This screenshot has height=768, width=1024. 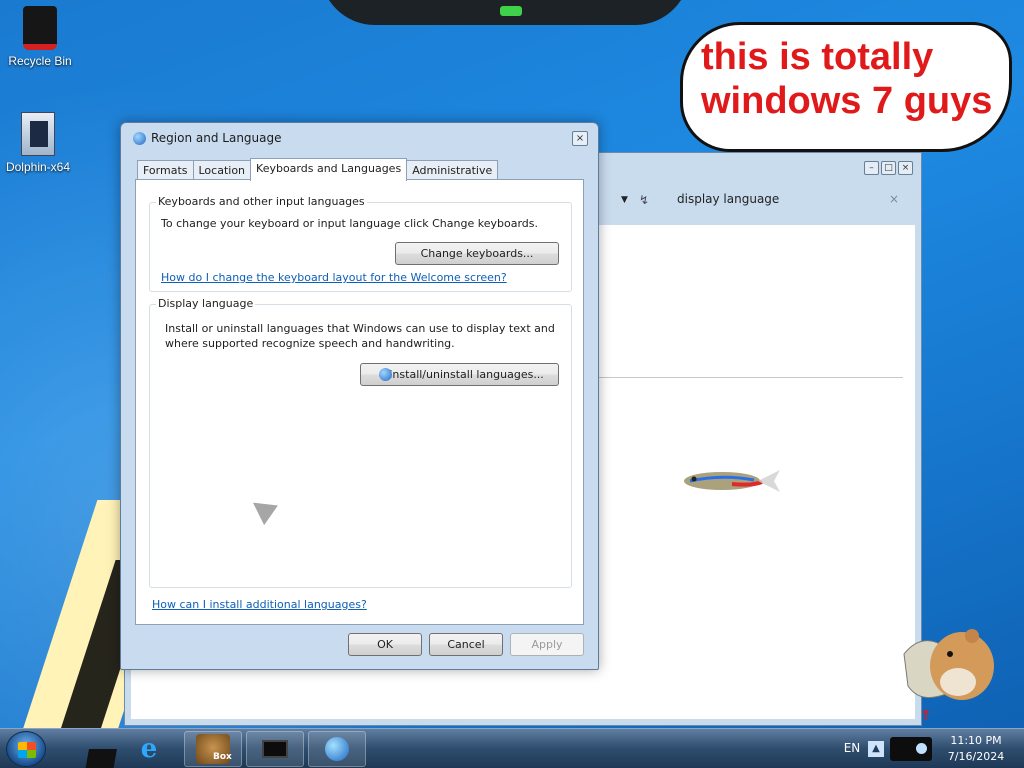 I want to click on recycle-bin-icon, so click(x=40, y=28).